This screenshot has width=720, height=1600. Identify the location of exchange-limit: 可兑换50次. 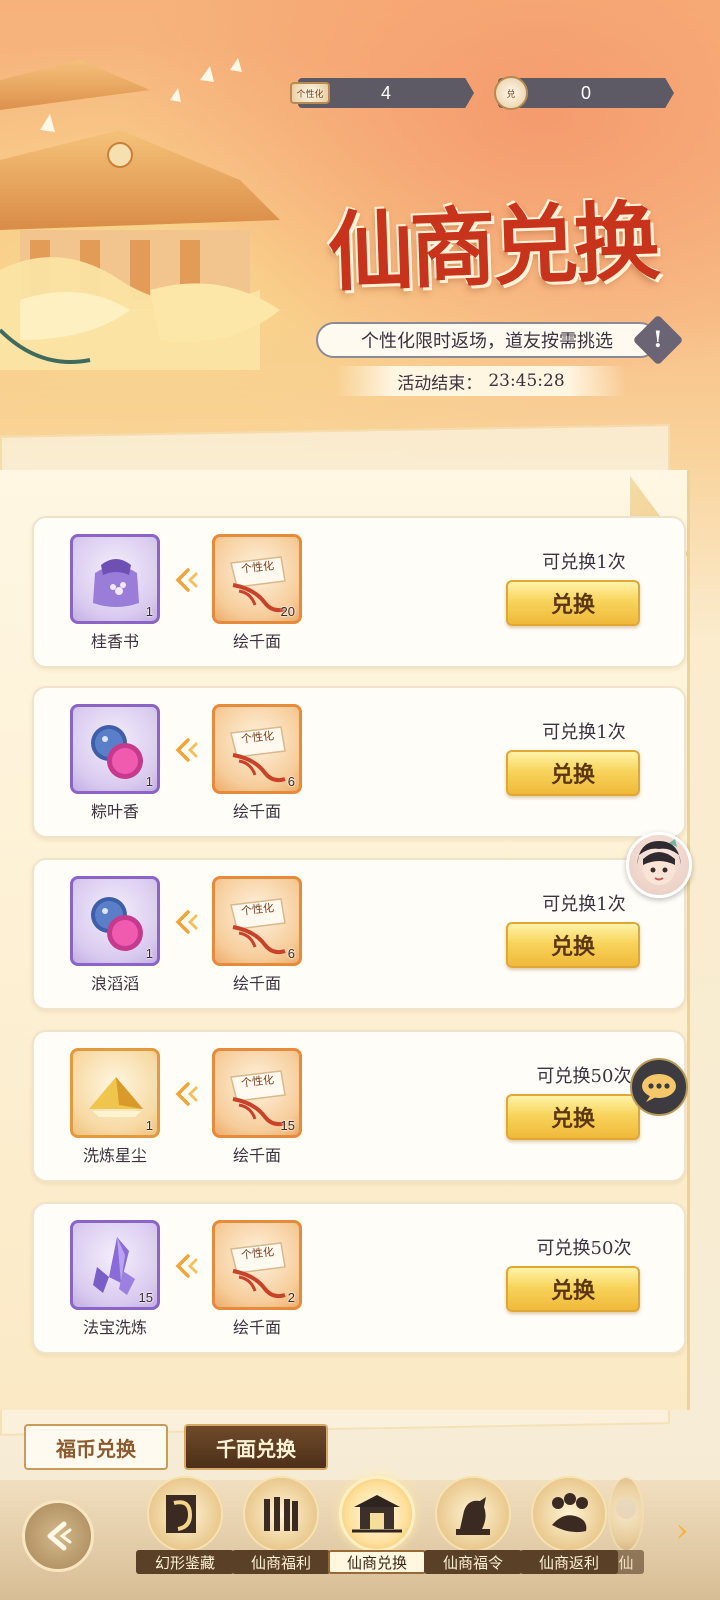
(584, 1248).